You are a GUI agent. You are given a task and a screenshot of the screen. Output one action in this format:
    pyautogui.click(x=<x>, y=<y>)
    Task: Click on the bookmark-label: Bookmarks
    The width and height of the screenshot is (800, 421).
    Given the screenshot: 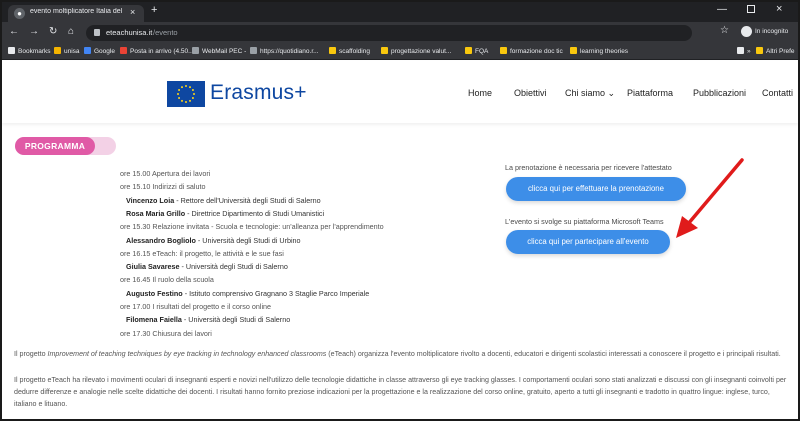 What is the action you would take?
    pyautogui.click(x=34, y=51)
    